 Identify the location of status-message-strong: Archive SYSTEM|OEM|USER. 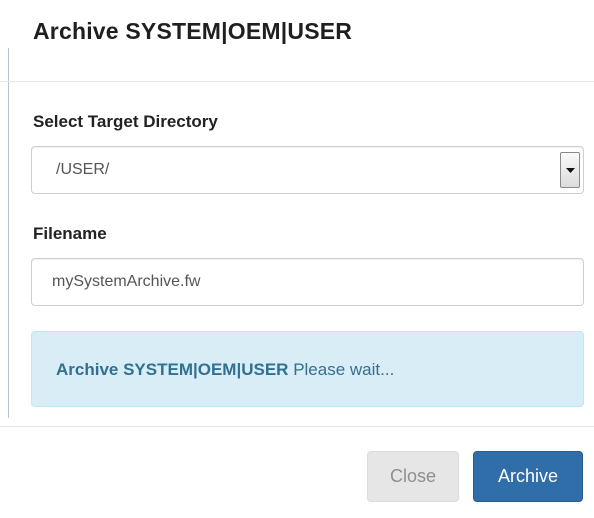
(172, 369).